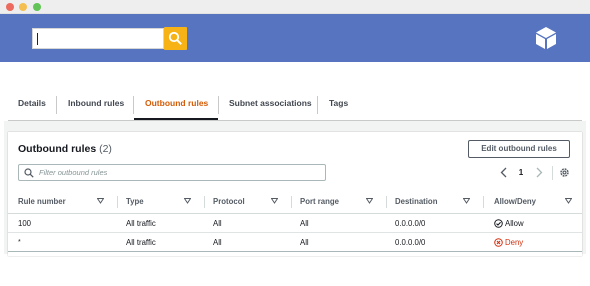  Describe the element at coordinates (25, 223) in the screenshot. I see `rule-number-cell: 100` at that location.